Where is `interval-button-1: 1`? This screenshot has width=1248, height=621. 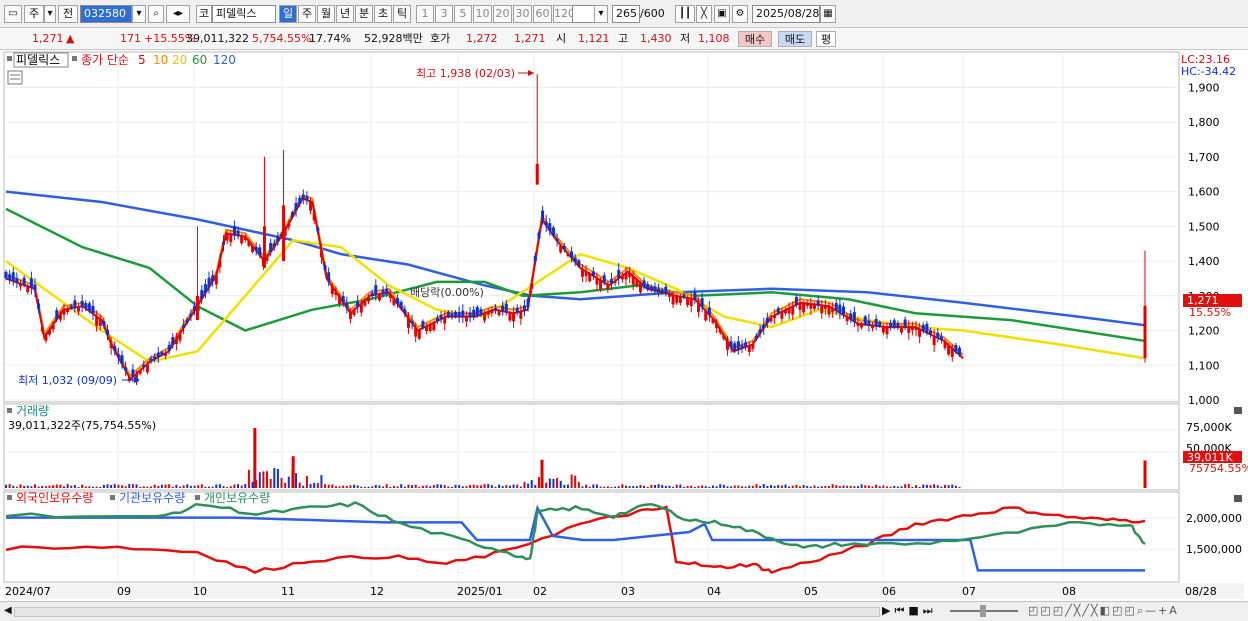 interval-button-1: 1 is located at coordinates (425, 14).